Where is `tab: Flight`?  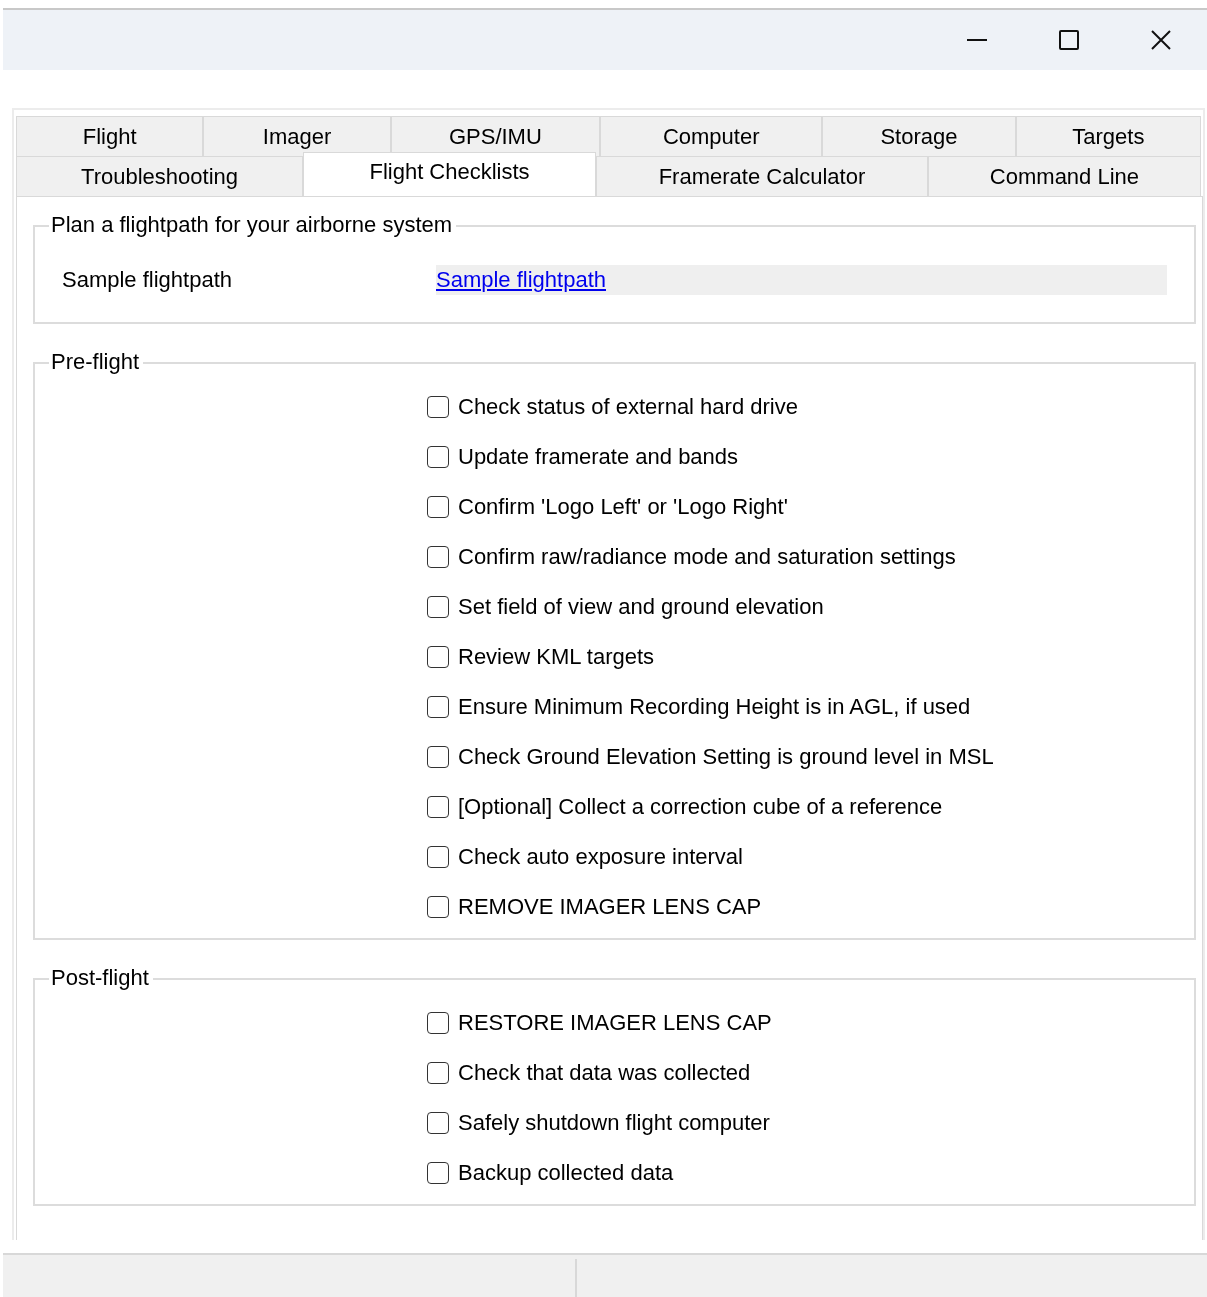 tab: Flight is located at coordinates (110, 136).